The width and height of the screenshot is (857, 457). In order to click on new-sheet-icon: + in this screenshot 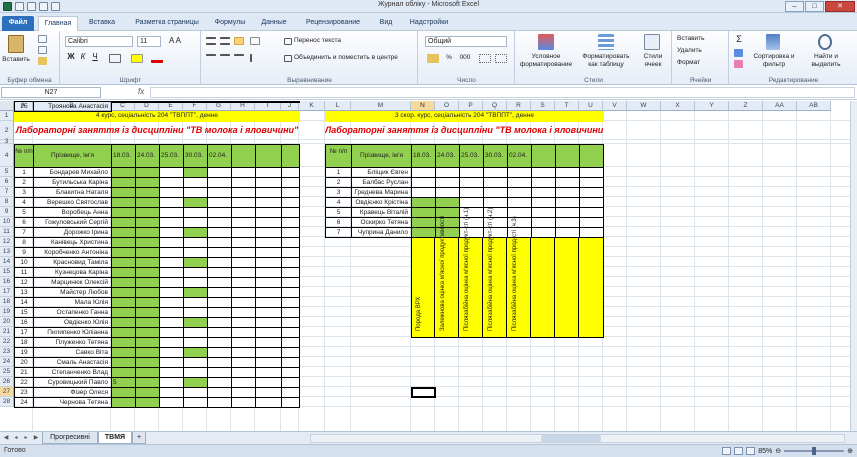, I will do `click(139, 438)`.